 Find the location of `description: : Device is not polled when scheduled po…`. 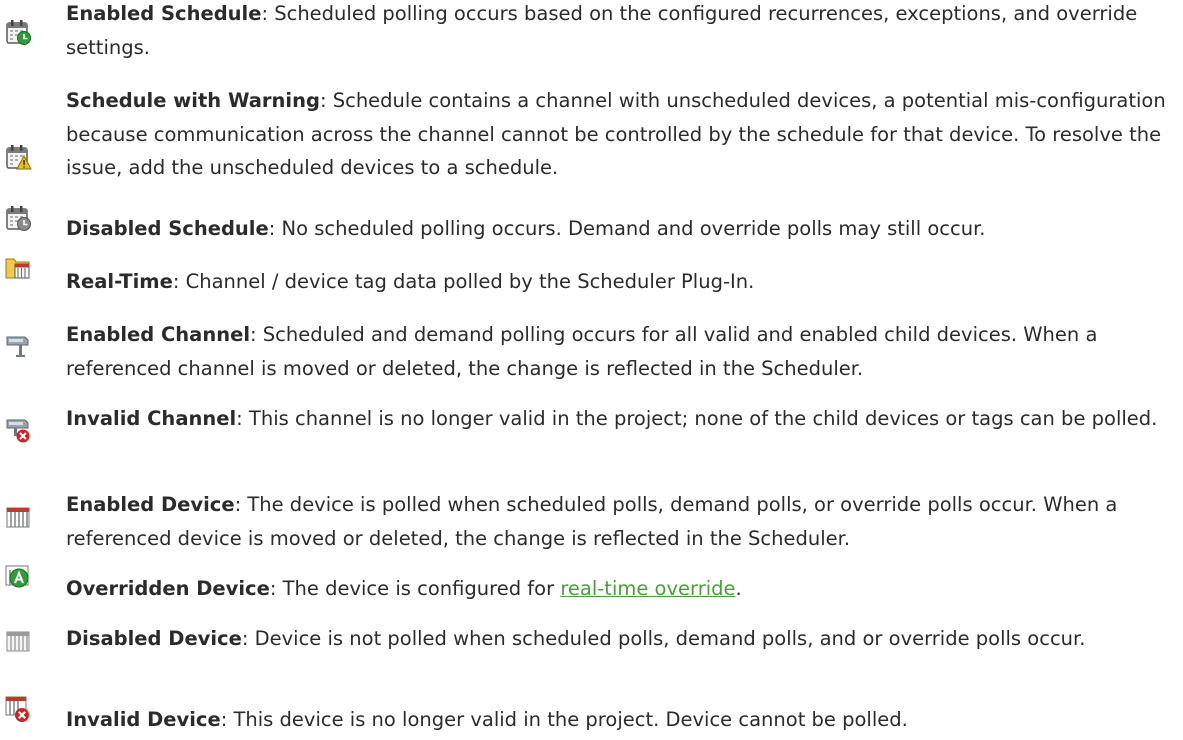

description: : Device is not polled when scheduled po… is located at coordinates (663, 638).